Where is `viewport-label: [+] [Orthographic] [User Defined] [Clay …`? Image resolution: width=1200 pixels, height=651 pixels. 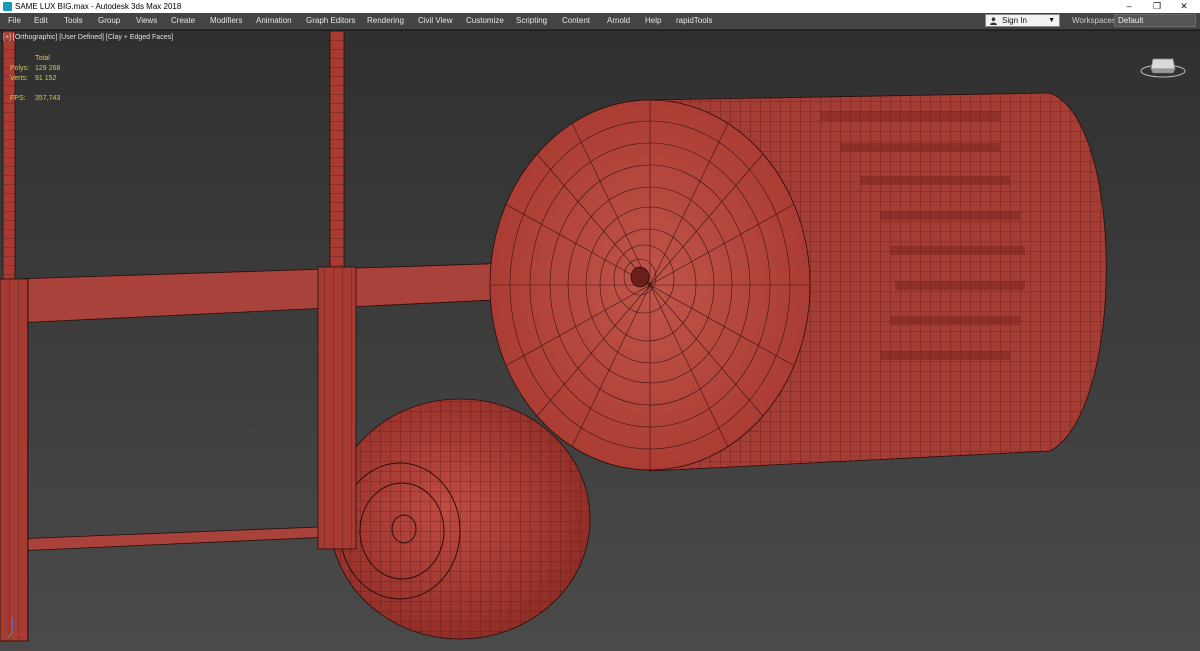 viewport-label: [+] [Orthographic] [User Defined] [Clay … is located at coordinates (88, 38).